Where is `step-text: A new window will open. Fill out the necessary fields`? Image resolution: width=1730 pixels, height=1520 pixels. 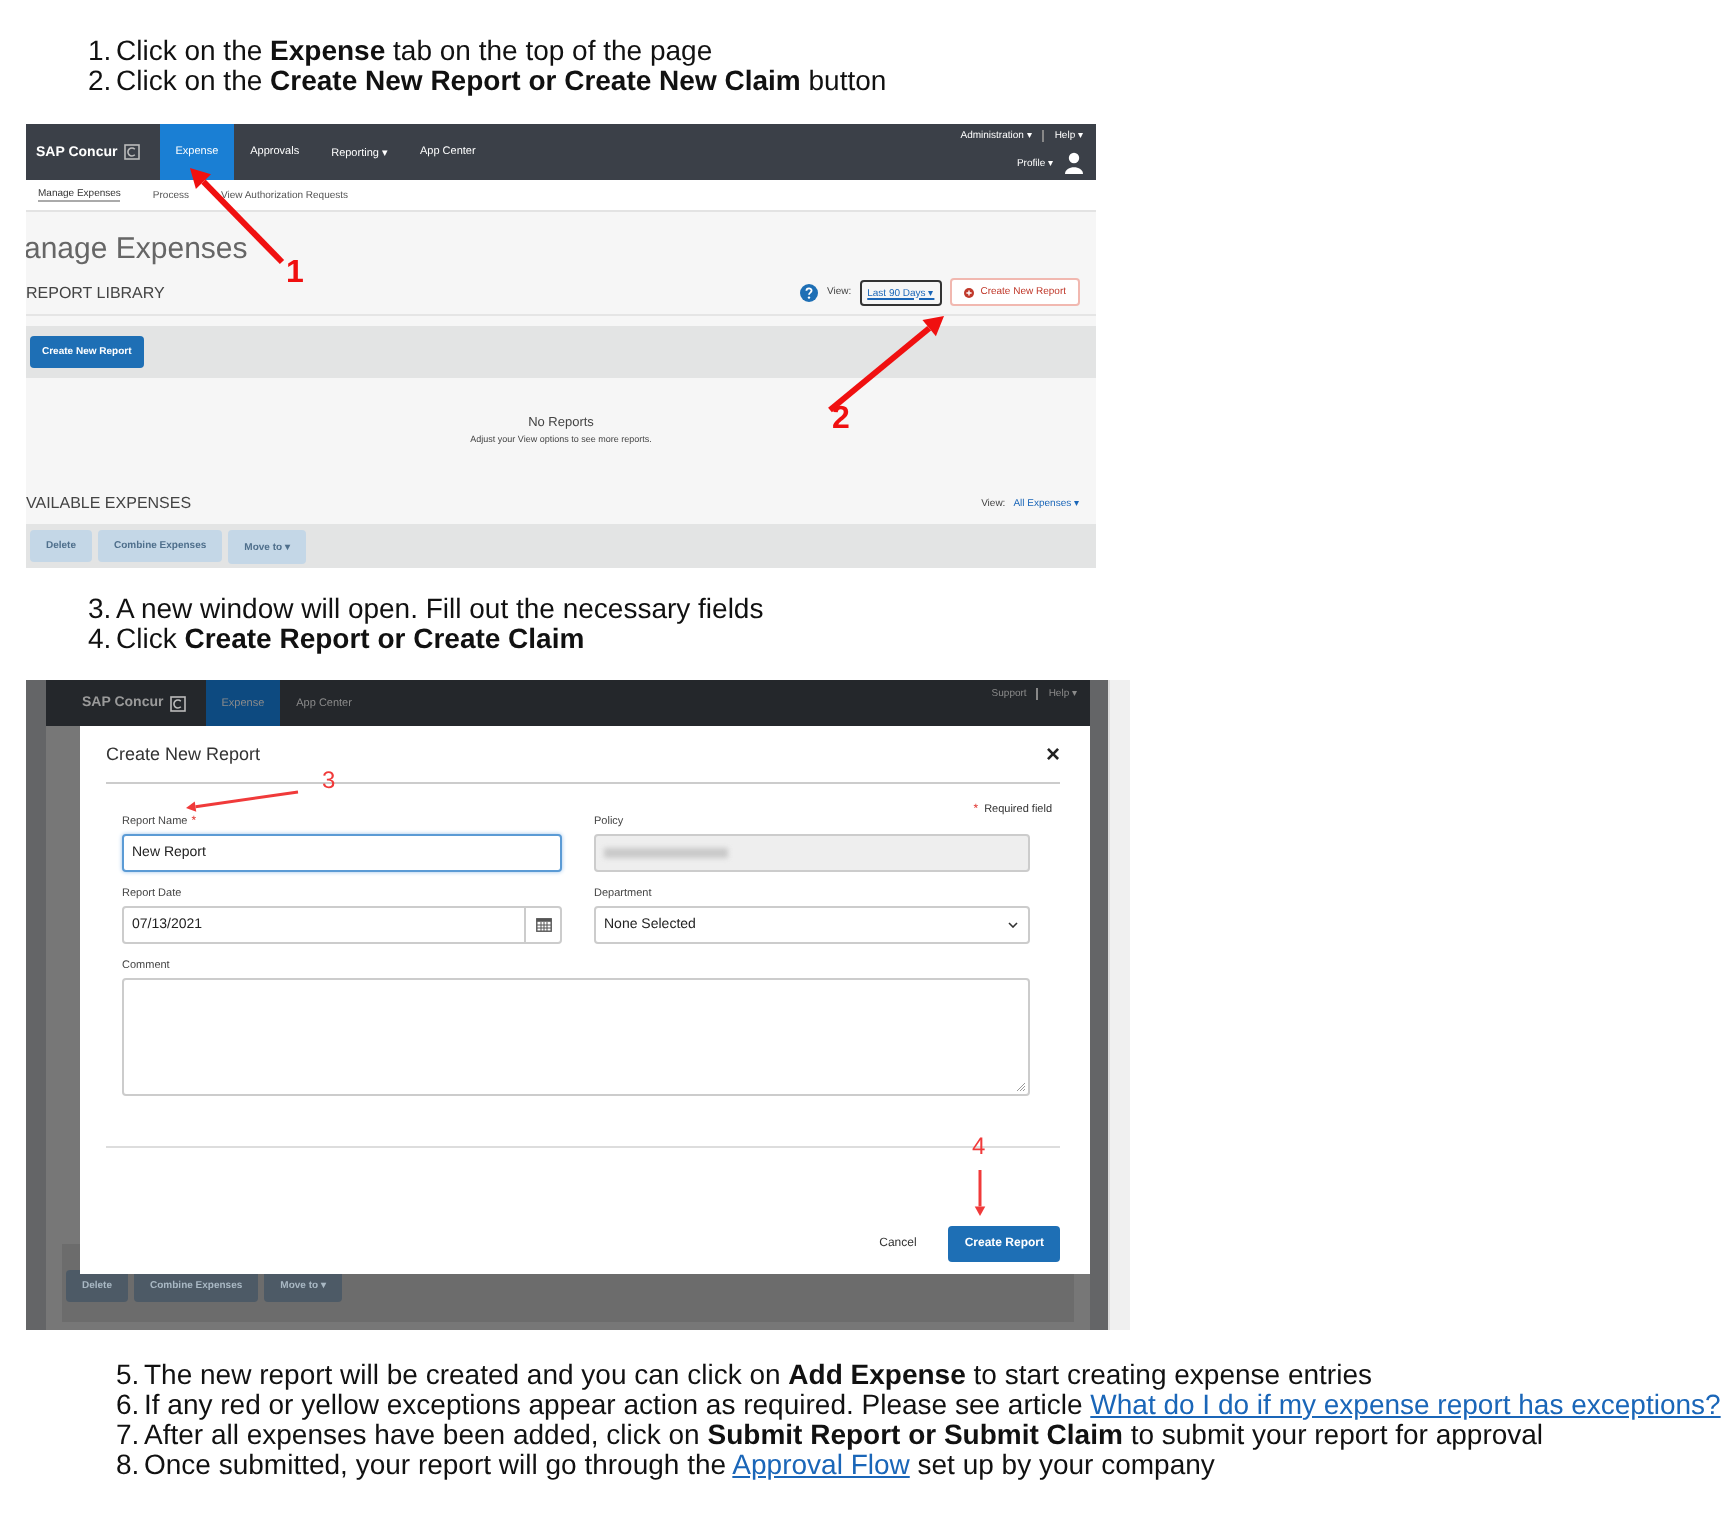 step-text: A new window will open. Fill out the necessary fields is located at coordinates (440, 609).